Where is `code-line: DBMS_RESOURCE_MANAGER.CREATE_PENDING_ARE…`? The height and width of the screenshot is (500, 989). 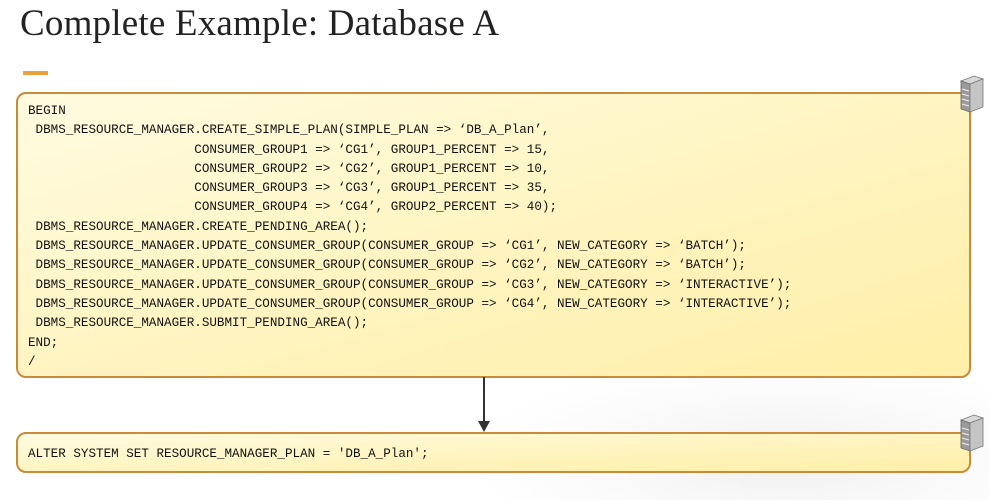 code-line: DBMS_RESOURCE_MANAGER.CREATE_PENDING_ARE… is located at coordinates (198, 226).